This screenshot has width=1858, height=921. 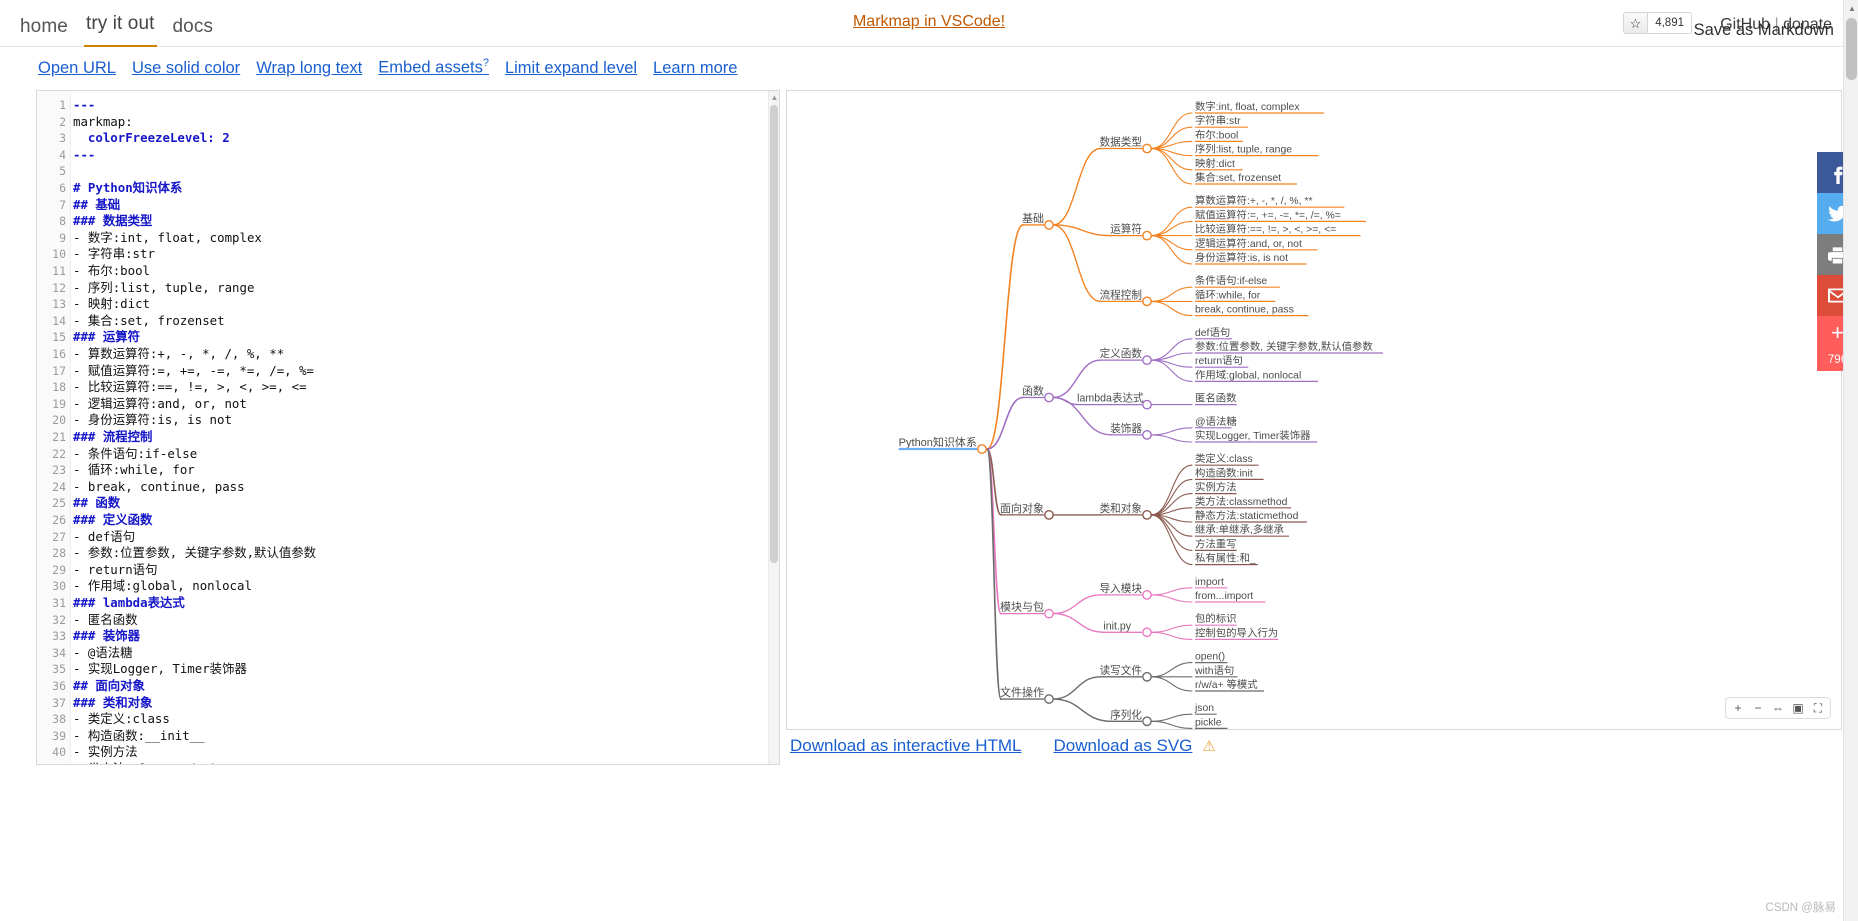 I want to click on markmap-node-label: 继承:单继承,多继承, so click(x=1240, y=529).